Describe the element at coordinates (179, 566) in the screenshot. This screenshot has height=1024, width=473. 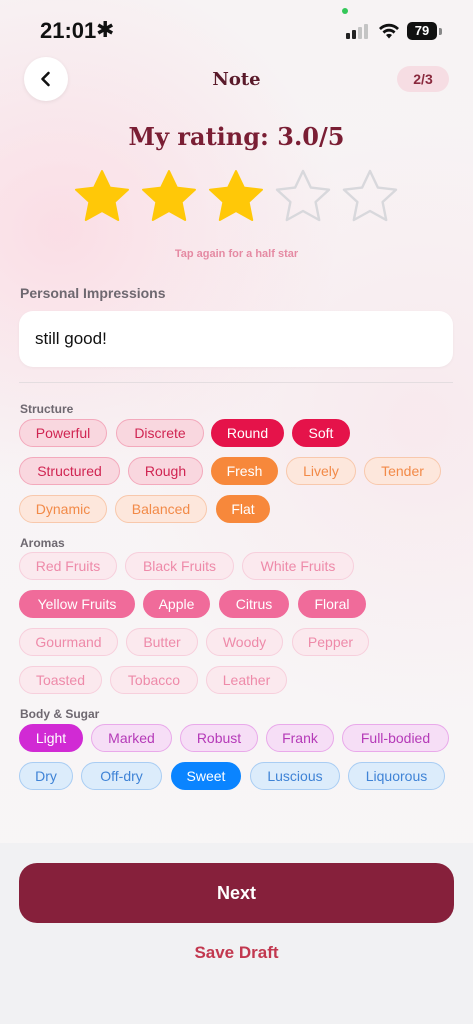
I see `chip-black-fruits: Black Fruits` at that location.